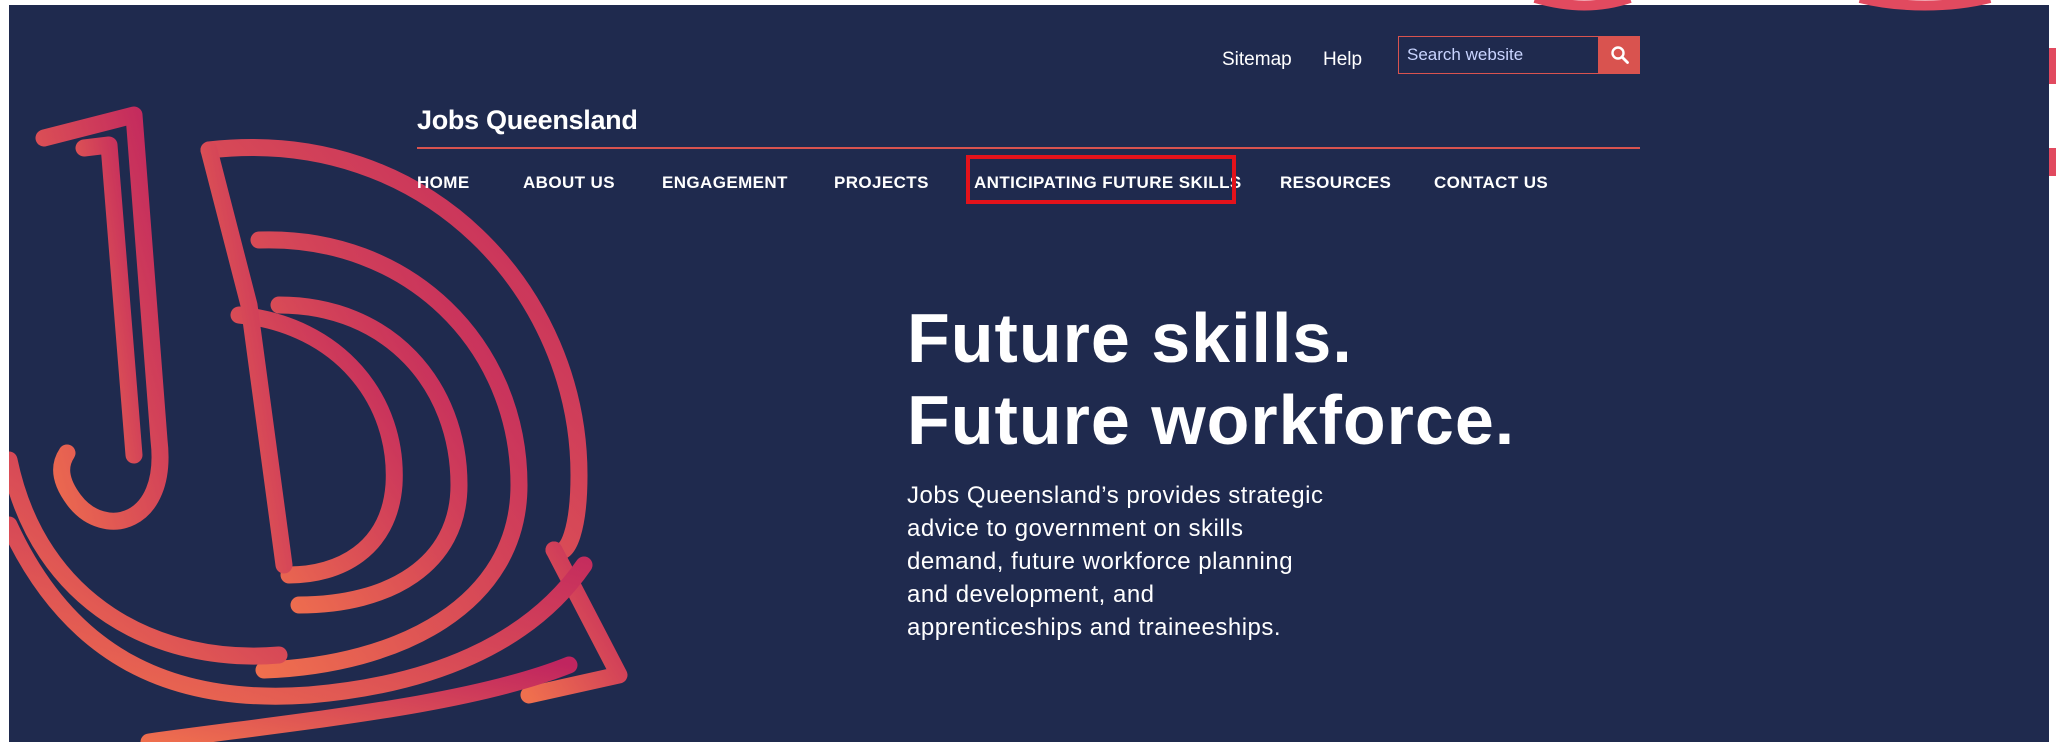  I want to click on nav-home: HOME, so click(443, 183).